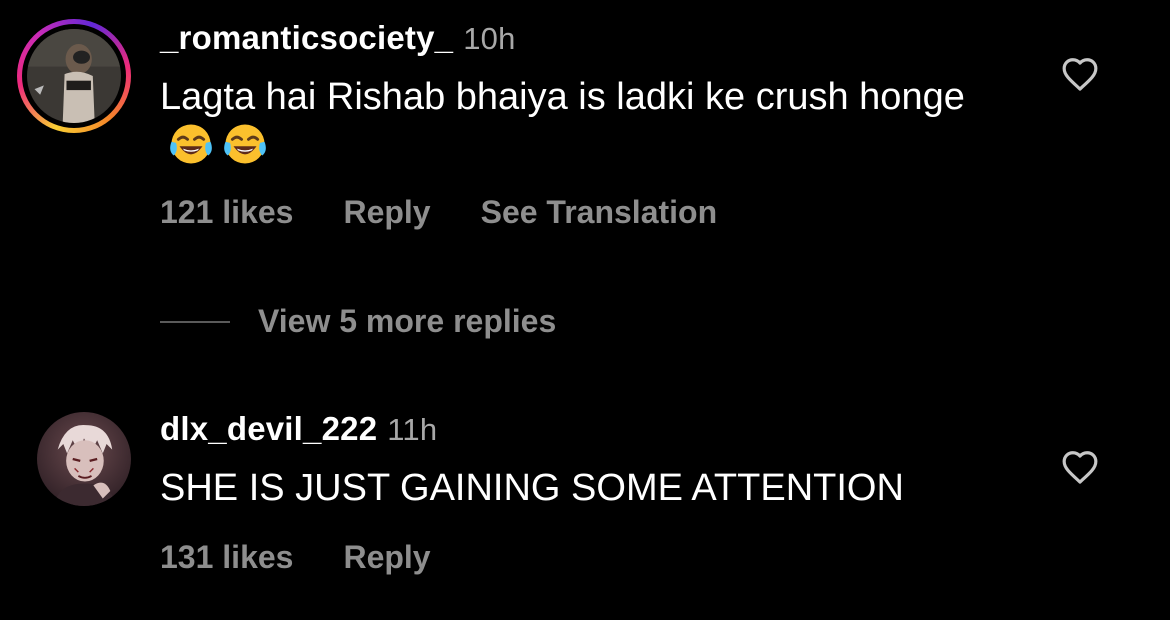 The width and height of the screenshot is (1170, 620). What do you see at coordinates (599, 212) in the screenshot?
I see `see-translation-button: See Translation` at bounding box center [599, 212].